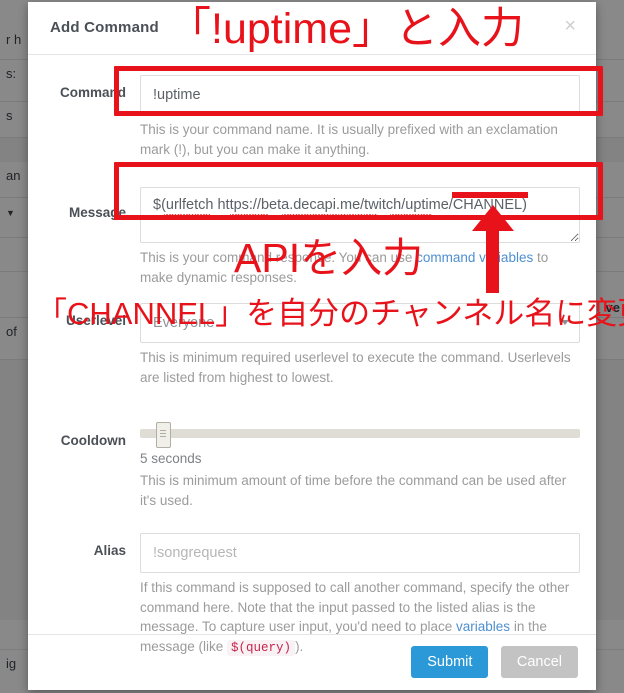 The height and width of the screenshot is (693, 624). What do you see at coordinates (163, 435) in the screenshot?
I see `cooldown-slider-handle` at bounding box center [163, 435].